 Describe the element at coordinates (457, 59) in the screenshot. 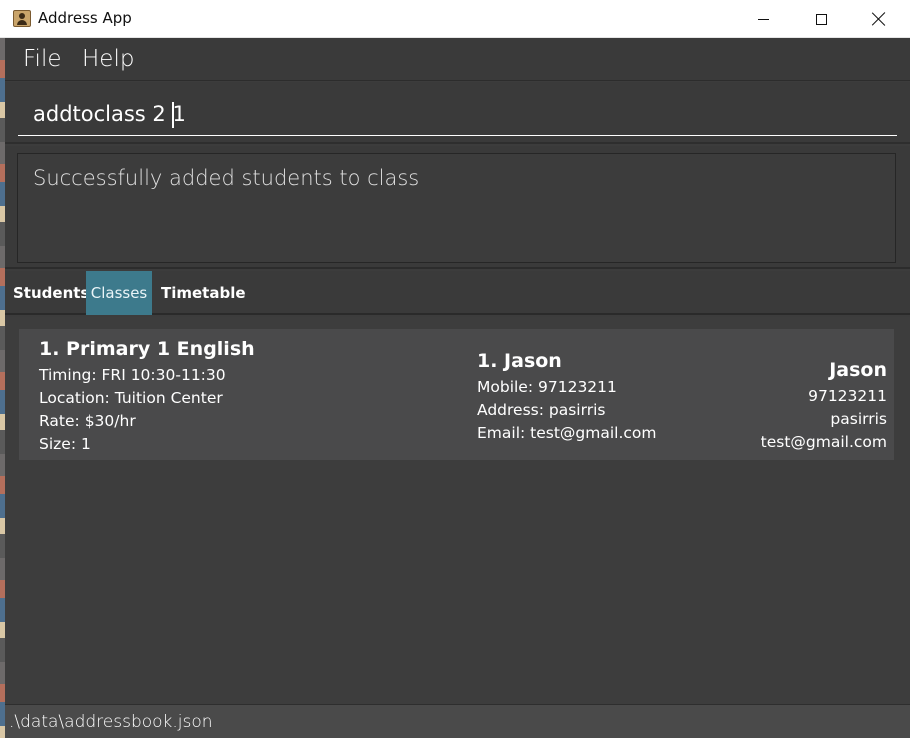

I see `menu-bar: File Help` at that location.